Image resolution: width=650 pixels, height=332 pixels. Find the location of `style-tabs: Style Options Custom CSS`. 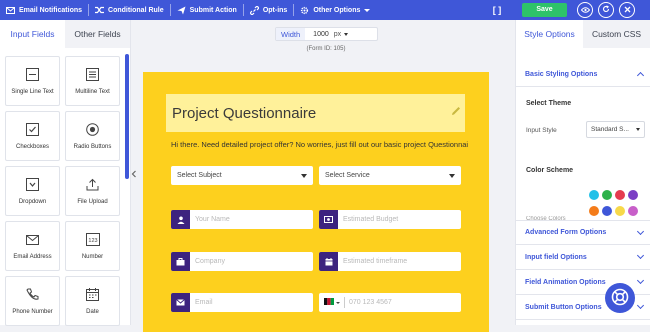

style-tabs: Style Options Custom CSS is located at coordinates (583, 34).